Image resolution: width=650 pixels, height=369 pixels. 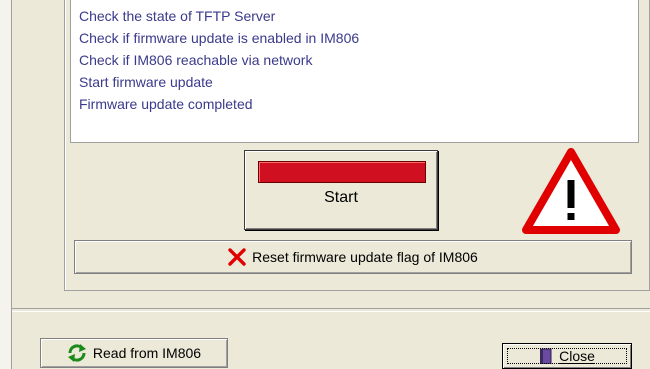 What do you see at coordinates (76, 353) in the screenshot?
I see `refresh-icon` at bounding box center [76, 353].